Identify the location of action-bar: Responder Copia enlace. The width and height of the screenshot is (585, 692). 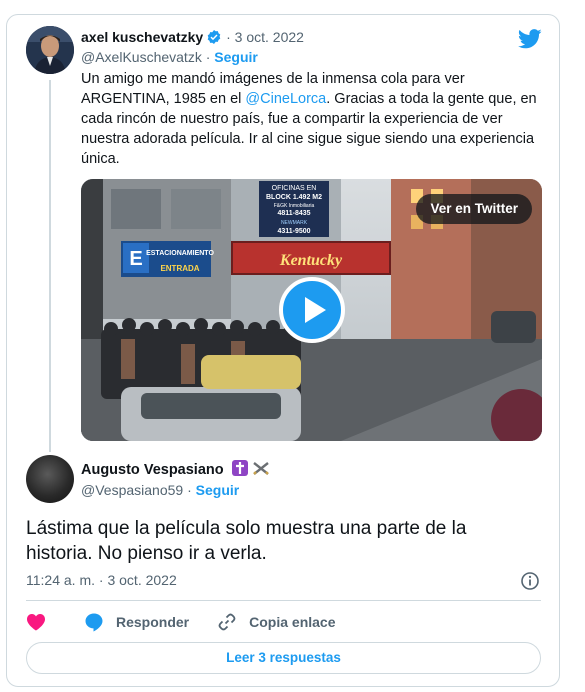
(181, 622).